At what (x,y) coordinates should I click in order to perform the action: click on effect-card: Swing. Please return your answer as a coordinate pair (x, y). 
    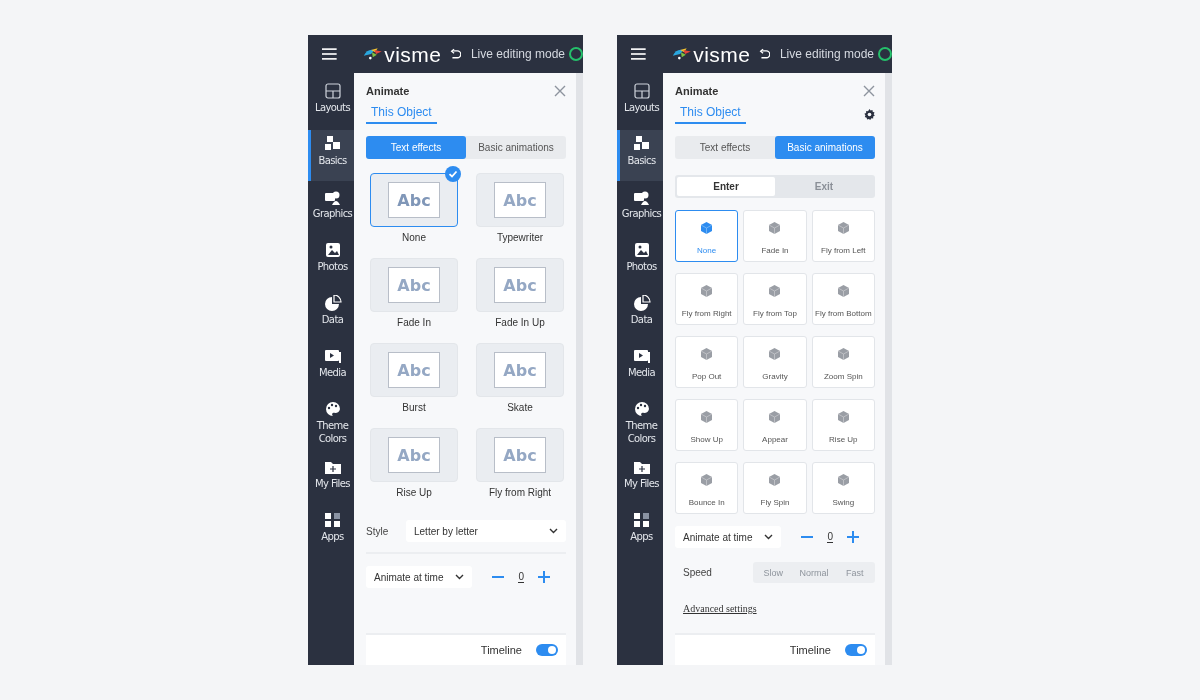
    Looking at the image, I should click on (843, 488).